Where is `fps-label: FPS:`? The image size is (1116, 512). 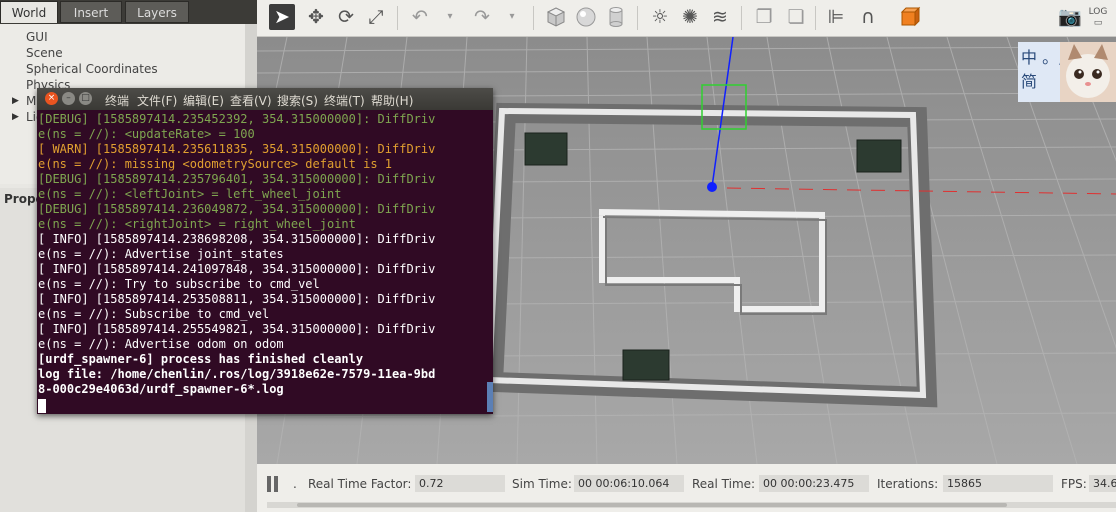
fps-label: FPS: is located at coordinates (1074, 484).